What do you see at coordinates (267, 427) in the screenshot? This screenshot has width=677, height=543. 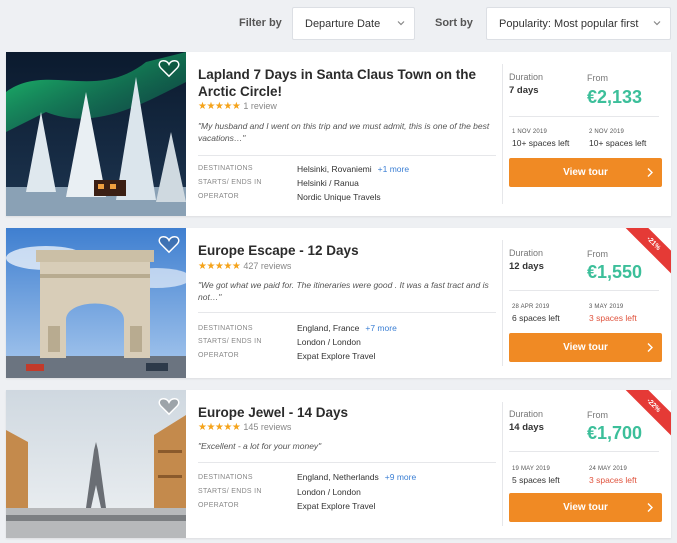 I see `review-count: 145 reviews` at bounding box center [267, 427].